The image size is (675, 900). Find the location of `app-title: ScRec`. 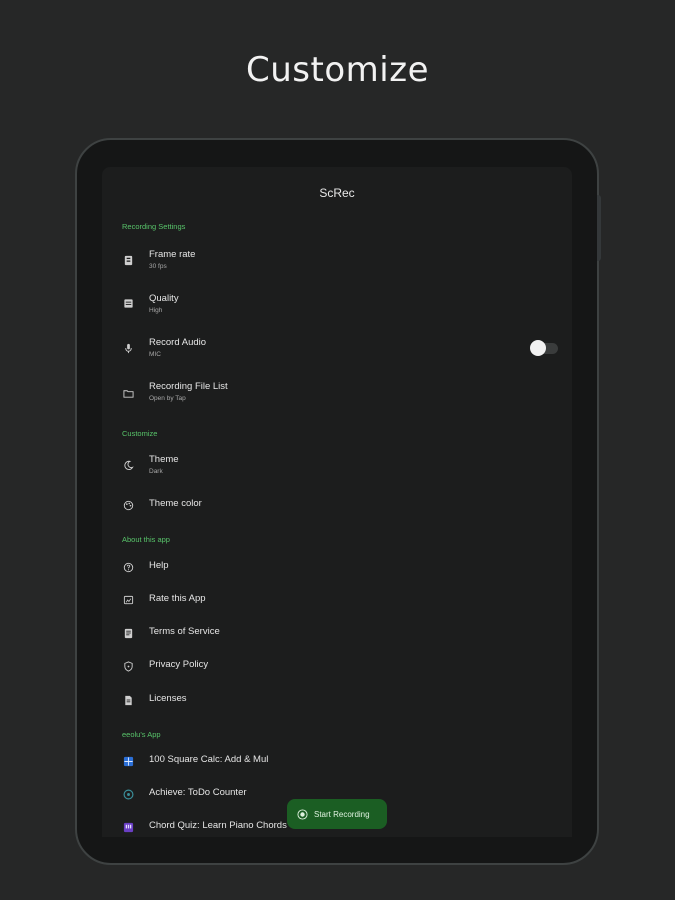

app-title: ScRec is located at coordinates (337, 193).